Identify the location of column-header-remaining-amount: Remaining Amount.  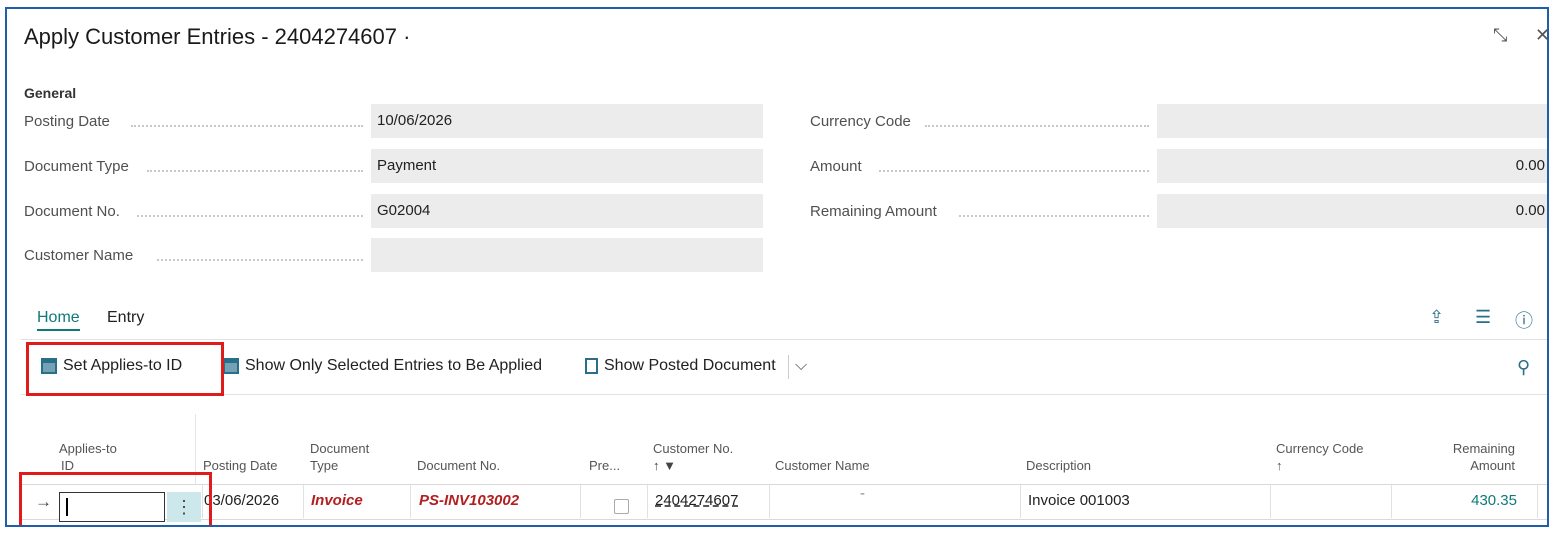
(1471, 457).